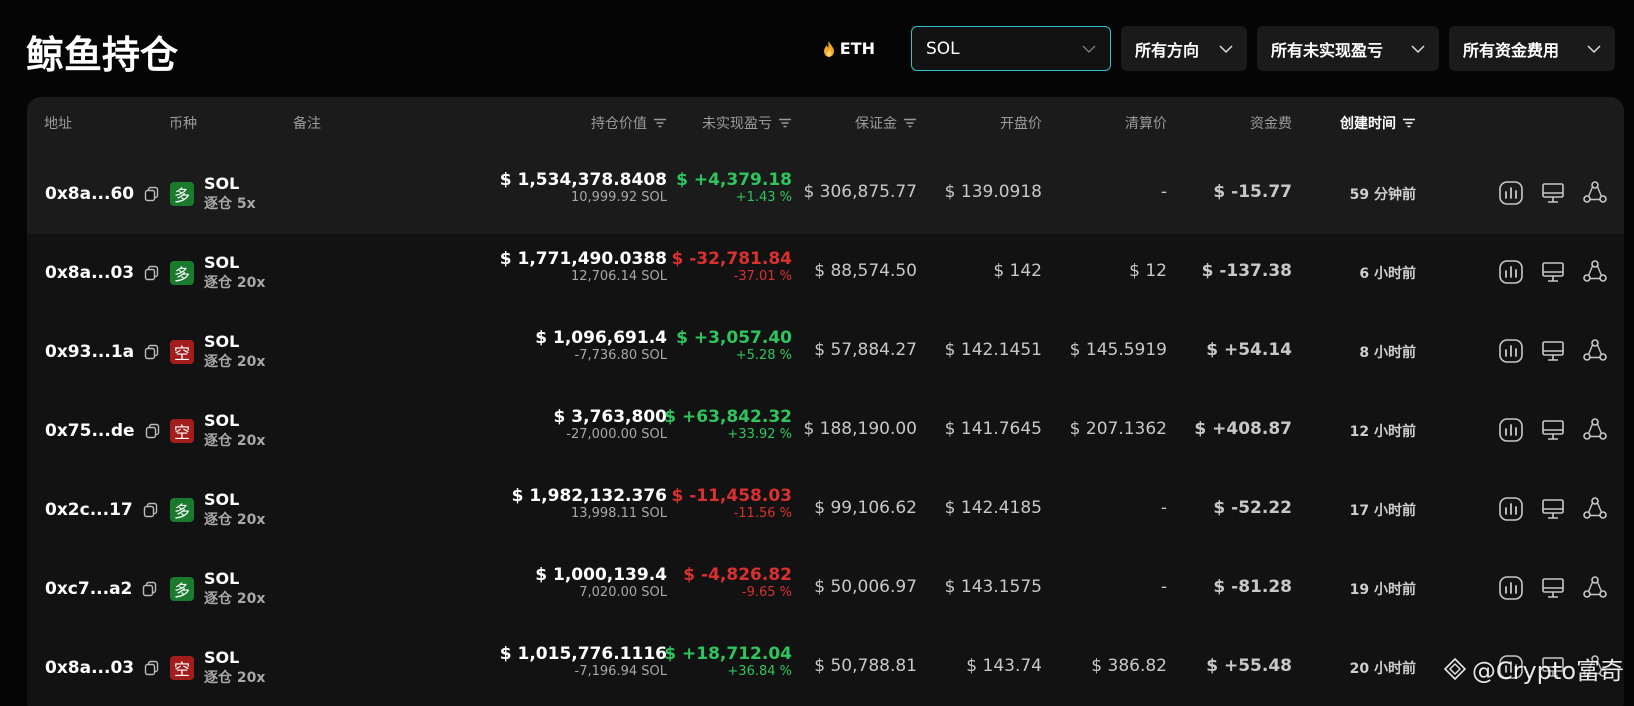 This screenshot has height=706, width=1634. I want to click on funding-select: 所有资金费用, so click(1532, 48).